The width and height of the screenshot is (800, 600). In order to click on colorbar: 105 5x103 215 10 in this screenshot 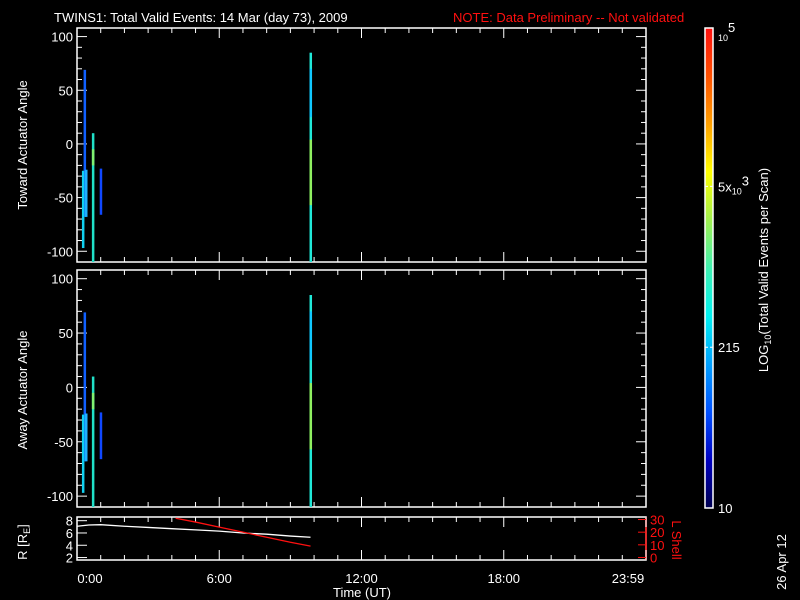, I will do `click(726, 268)`.